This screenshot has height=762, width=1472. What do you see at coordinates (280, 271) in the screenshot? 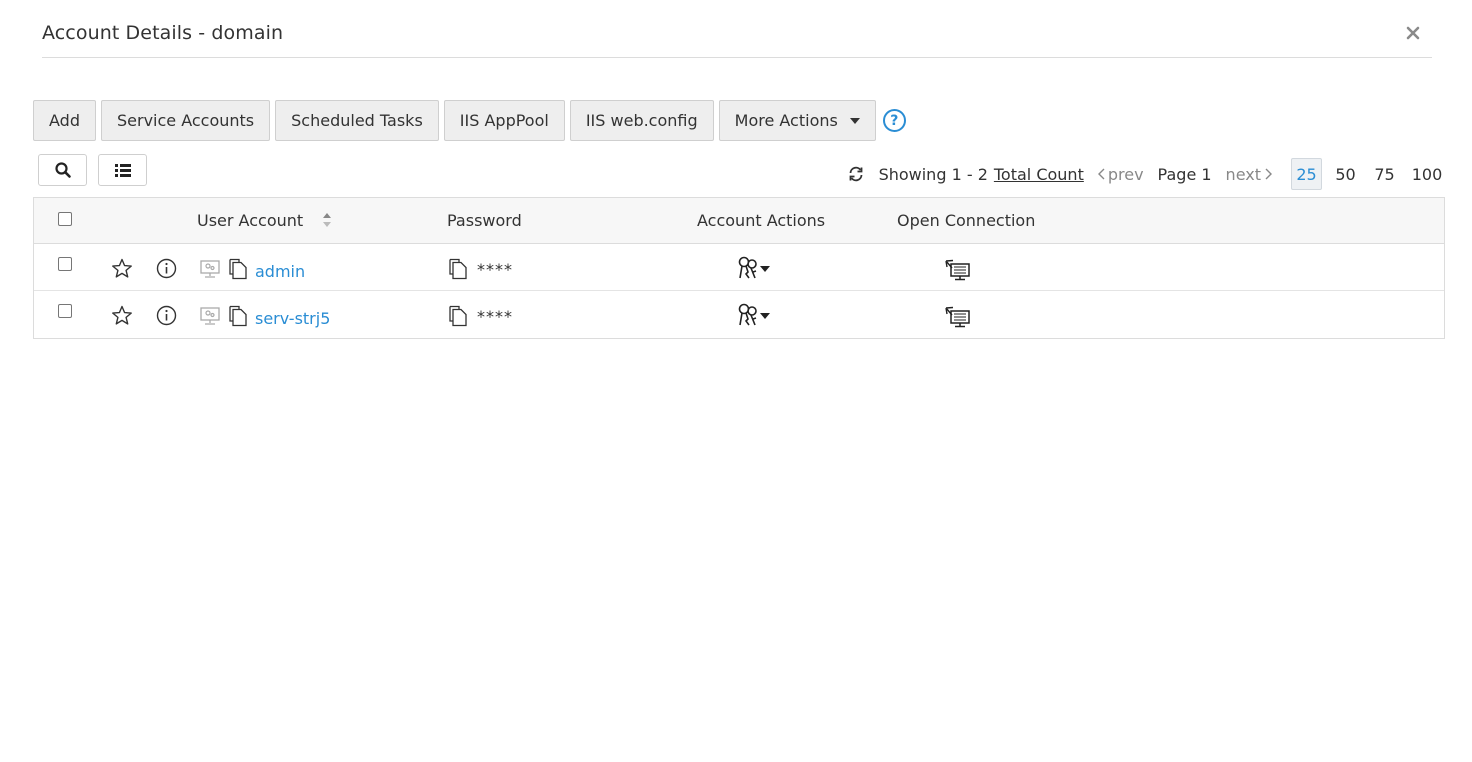
I see `user-account-link: admin` at bounding box center [280, 271].